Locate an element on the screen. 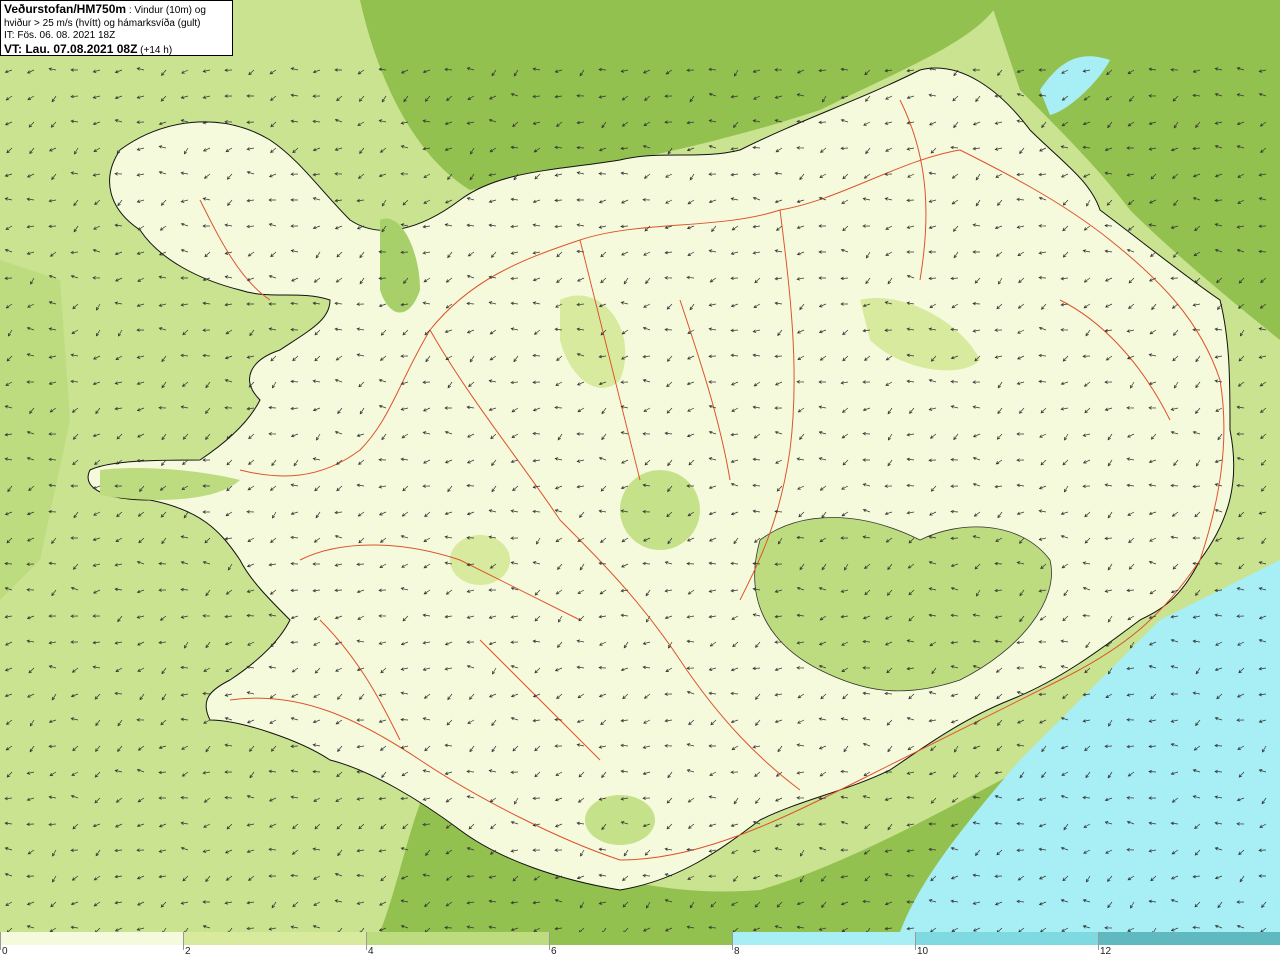 Image resolution: width=1280 pixels, height=960 pixels. title-rest: : Vindur (10m) og is located at coordinates (166, 10).